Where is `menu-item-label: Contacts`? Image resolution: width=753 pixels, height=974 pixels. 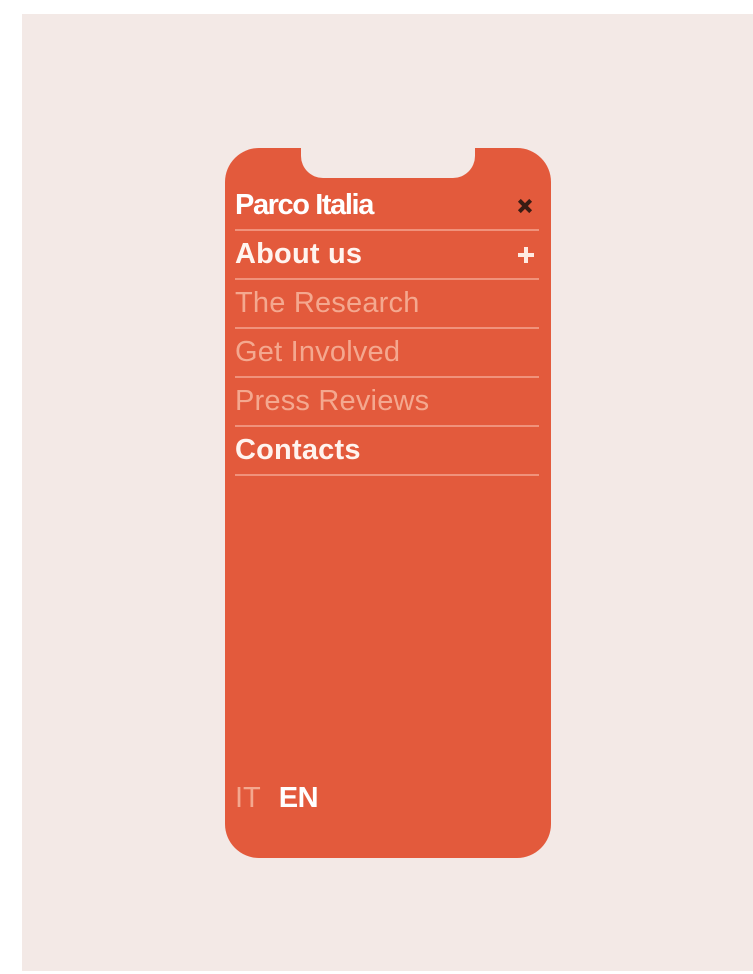
menu-item-label: Contacts is located at coordinates (298, 450).